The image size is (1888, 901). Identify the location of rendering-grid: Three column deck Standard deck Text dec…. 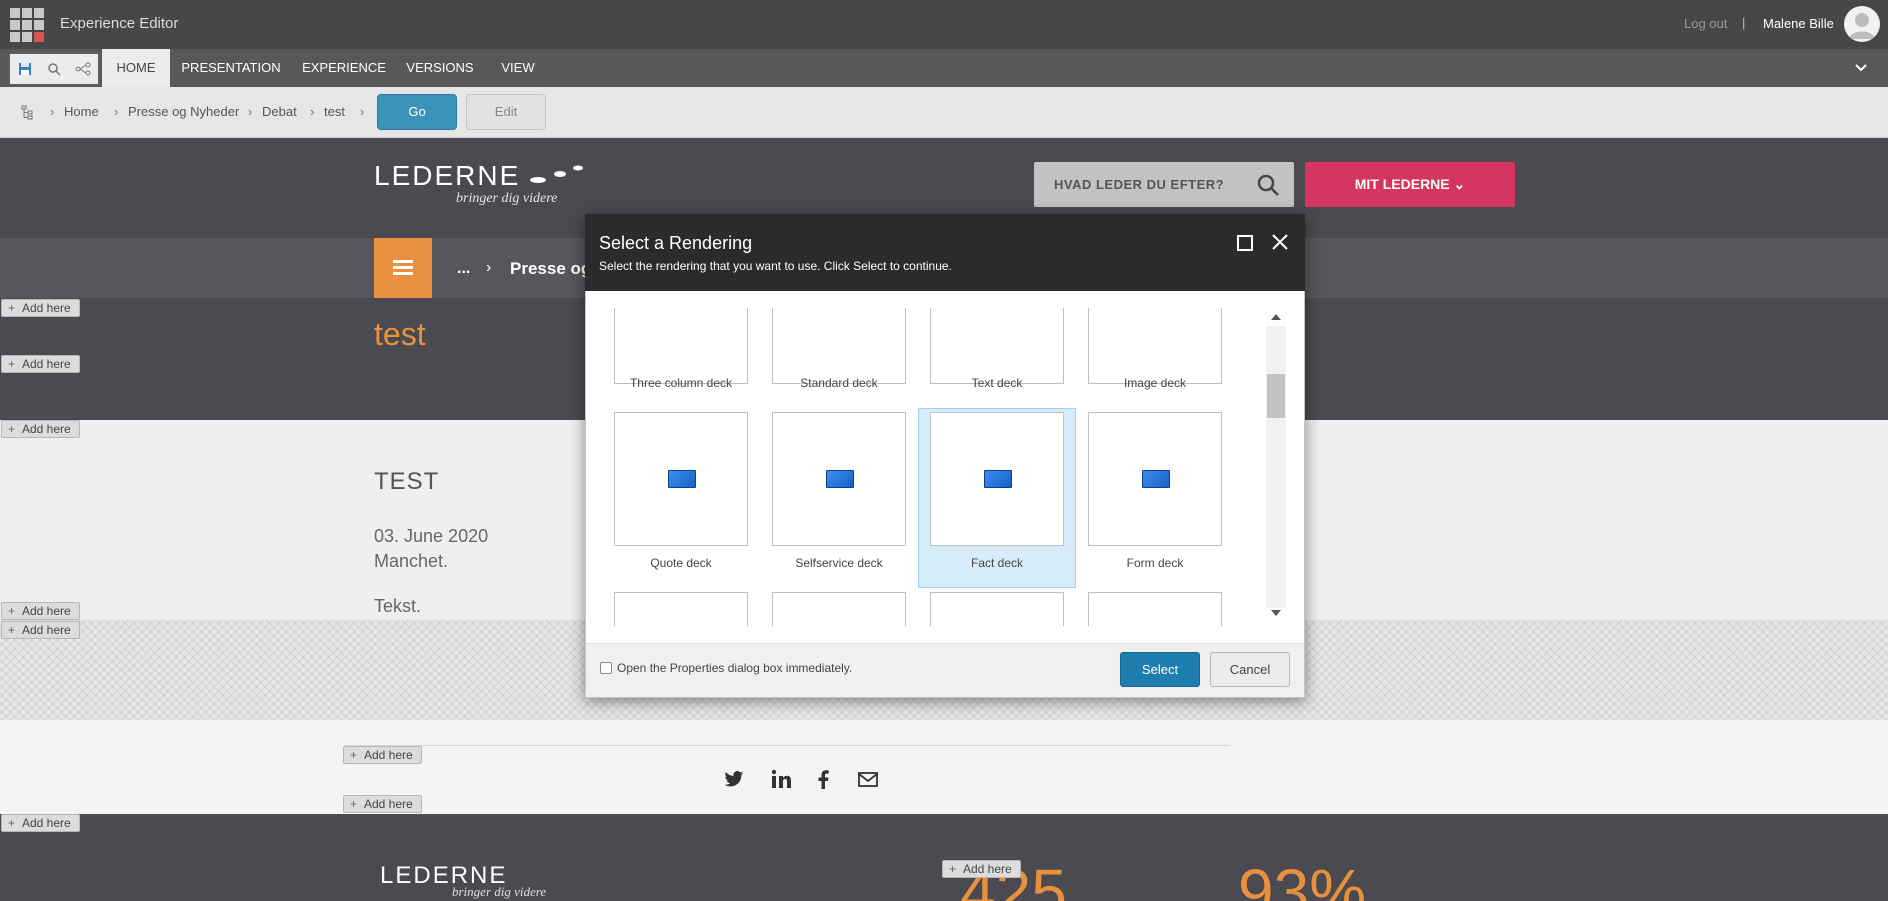
(929, 467).